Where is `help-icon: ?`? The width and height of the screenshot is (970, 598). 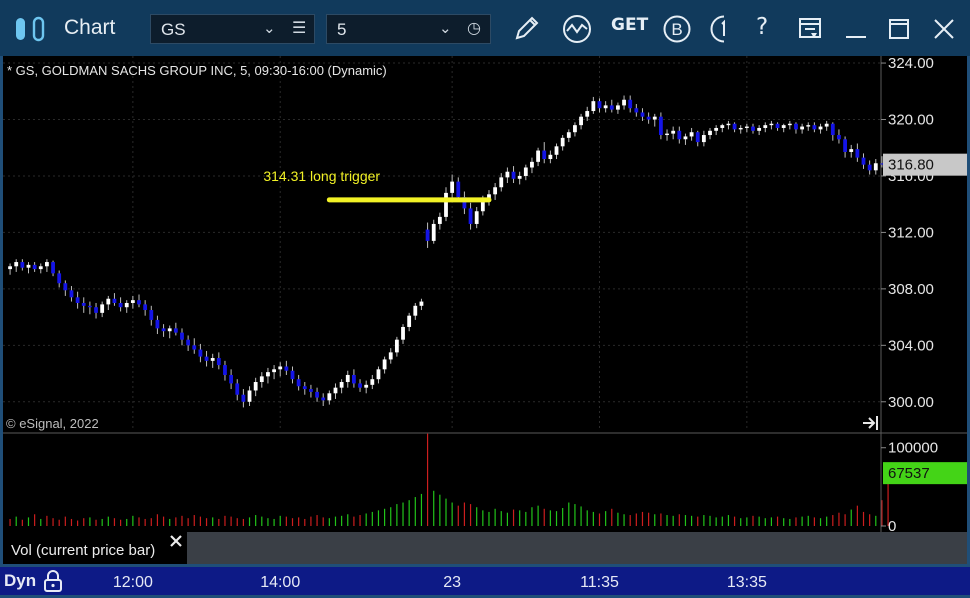 help-icon: ? is located at coordinates (762, 27).